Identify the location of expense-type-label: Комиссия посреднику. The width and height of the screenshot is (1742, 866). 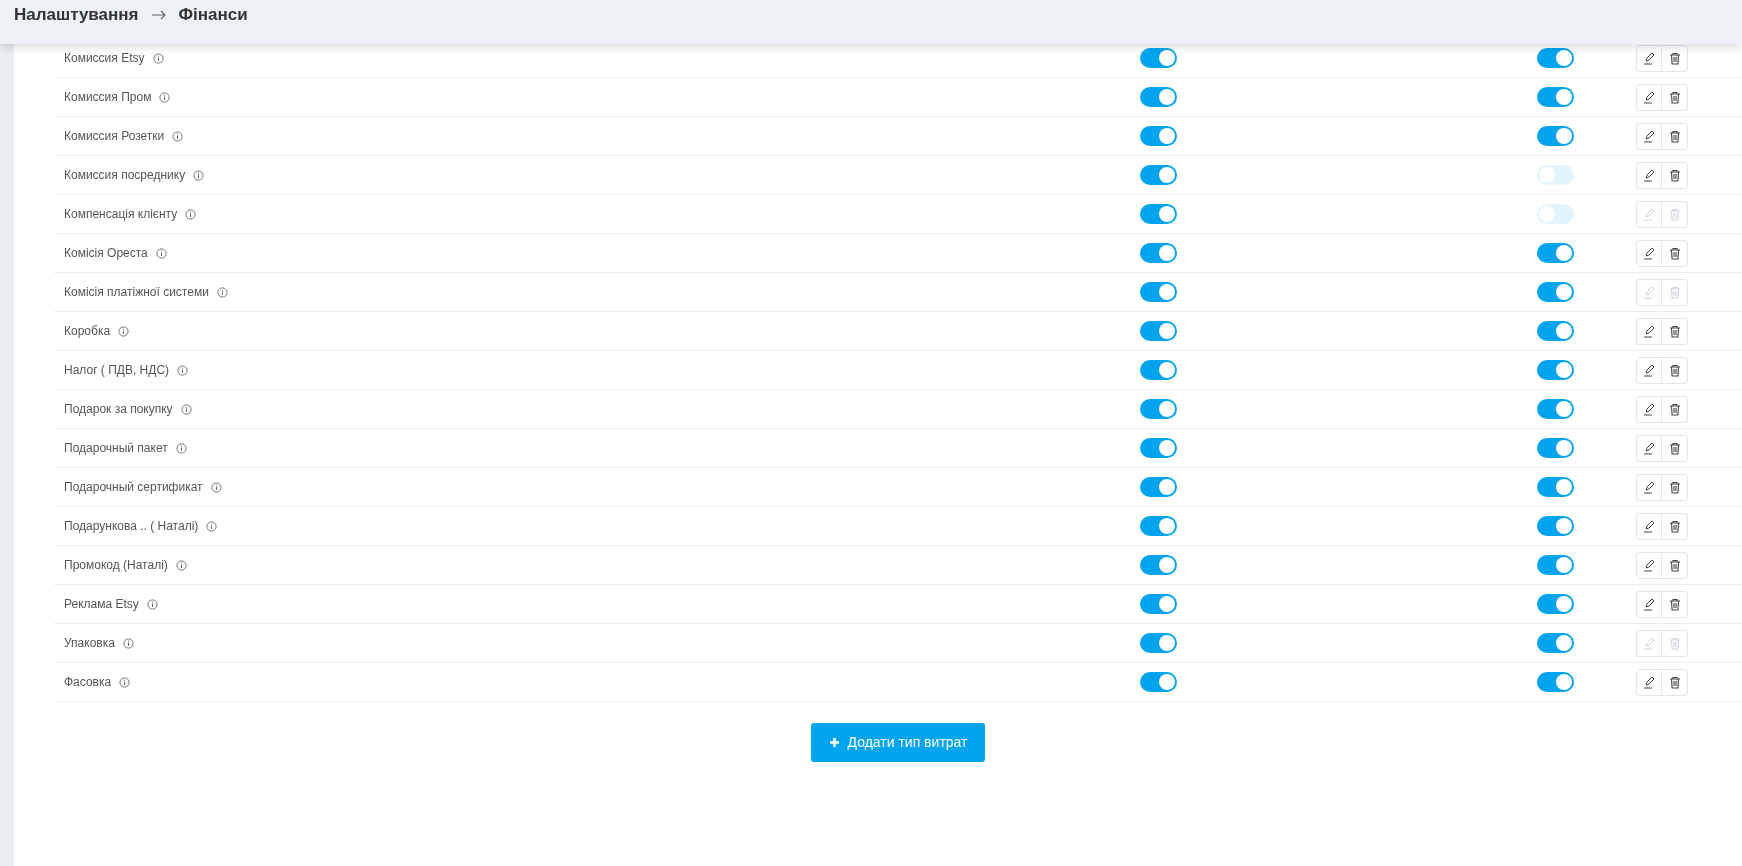
(125, 175).